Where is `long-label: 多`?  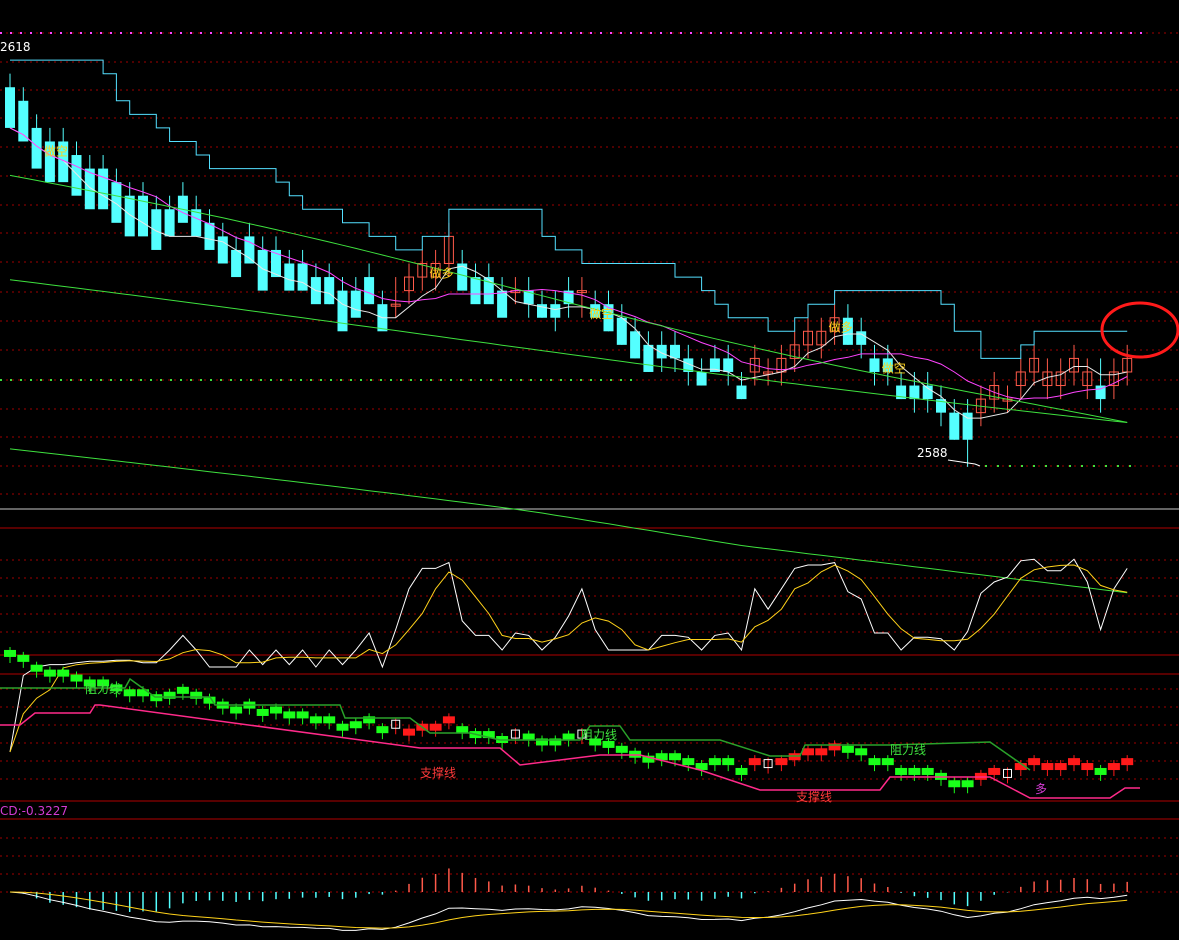 long-label: 多 is located at coordinates (1041, 789).